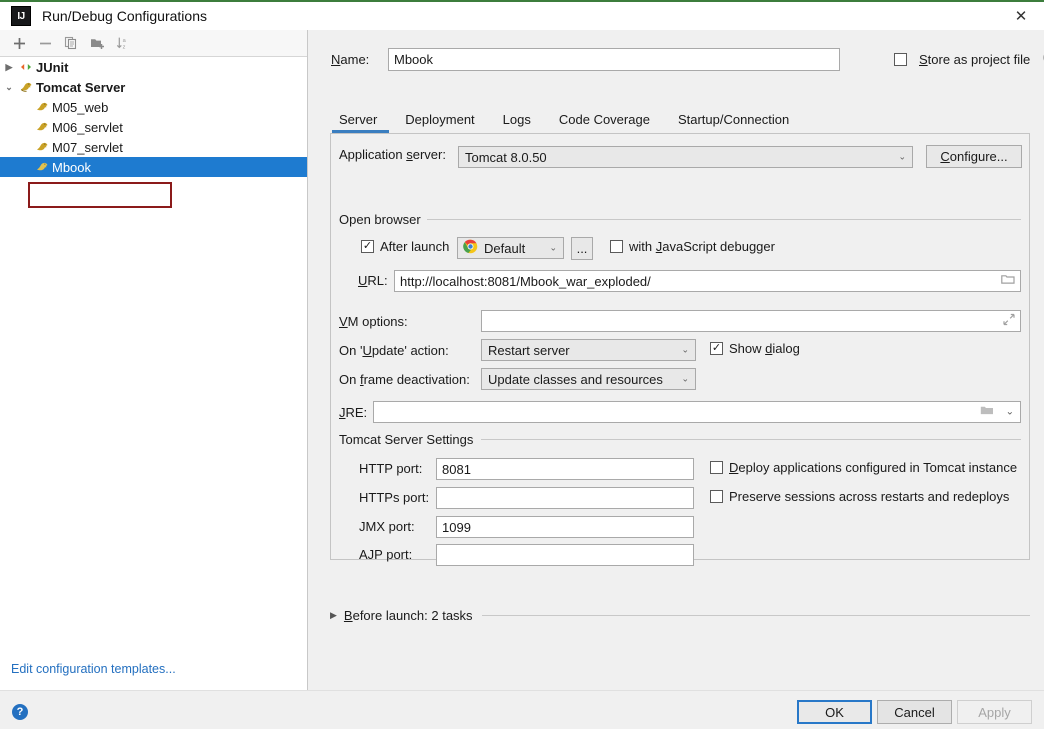  Describe the element at coordinates (588, 350) in the screenshot. I see `on-update-action-select: Restart server ⌄` at that location.